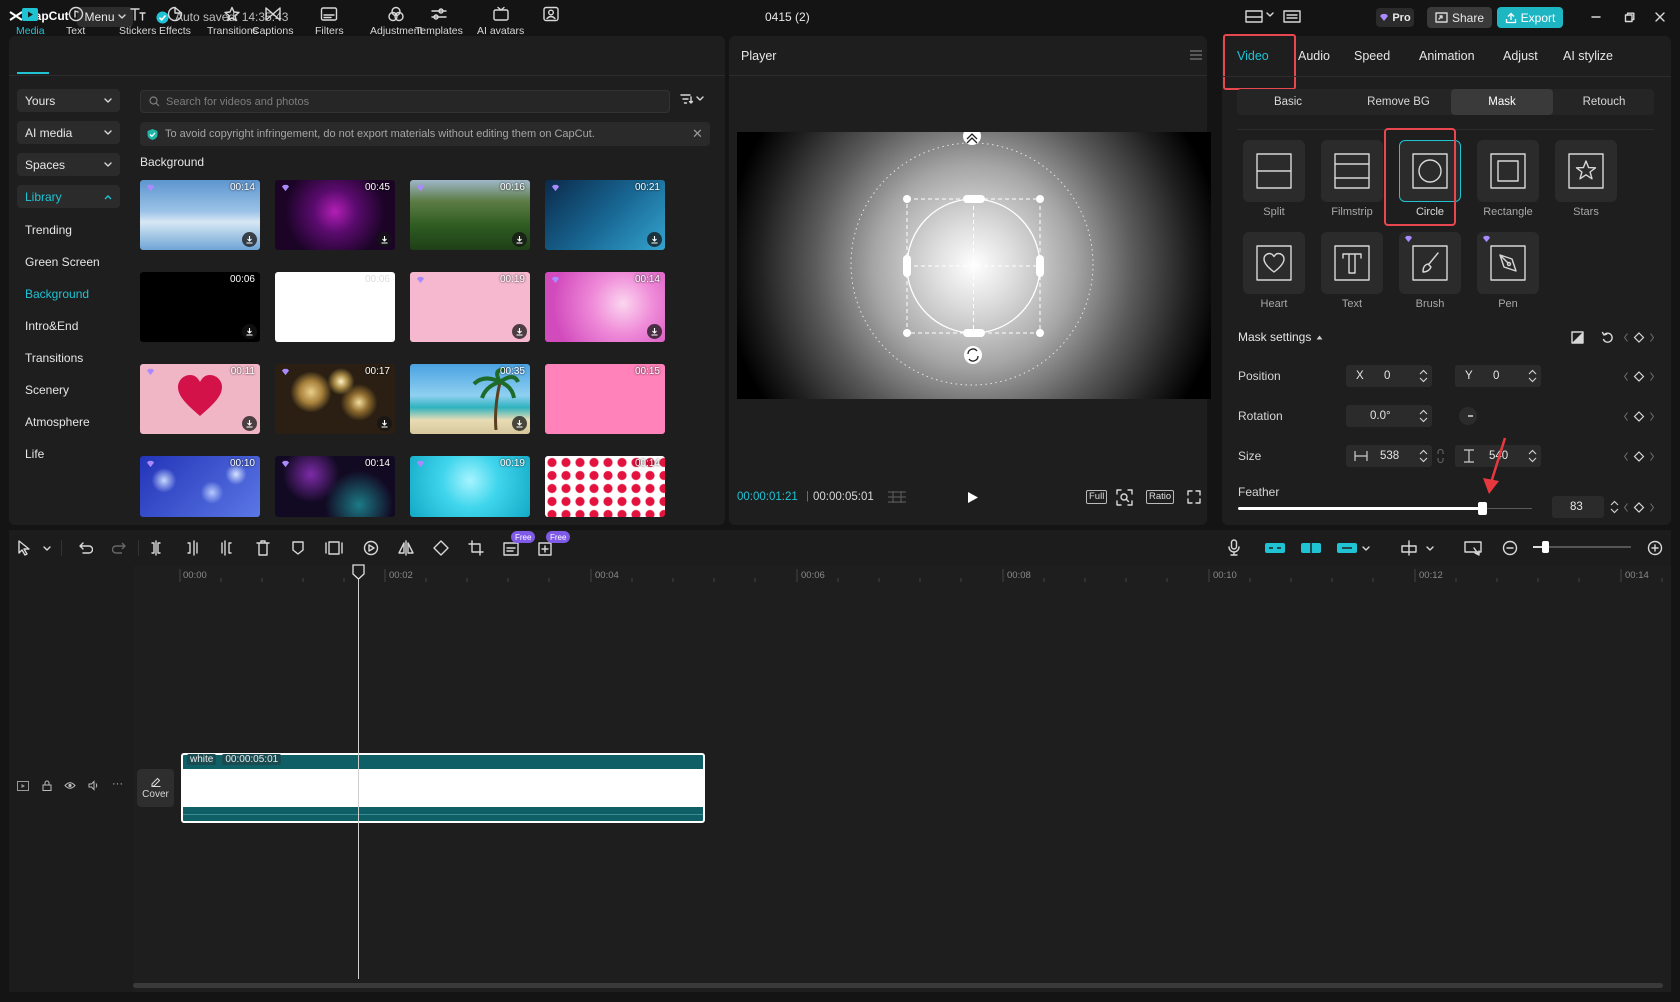 The width and height of the screenshot is (1680, 1002). I want to click on tool-stickers: Effects, so click(175, 21).